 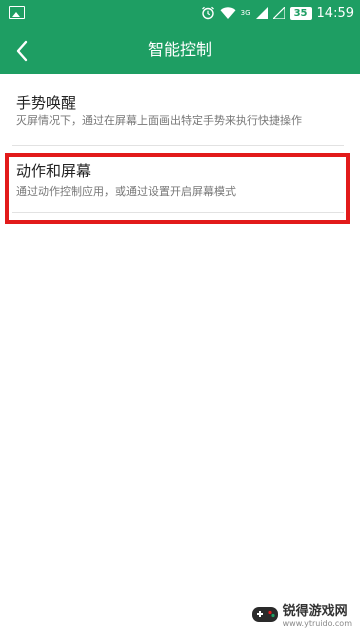 I want to click on item-title: 动作和屏幕, so click(x=54, y=171).